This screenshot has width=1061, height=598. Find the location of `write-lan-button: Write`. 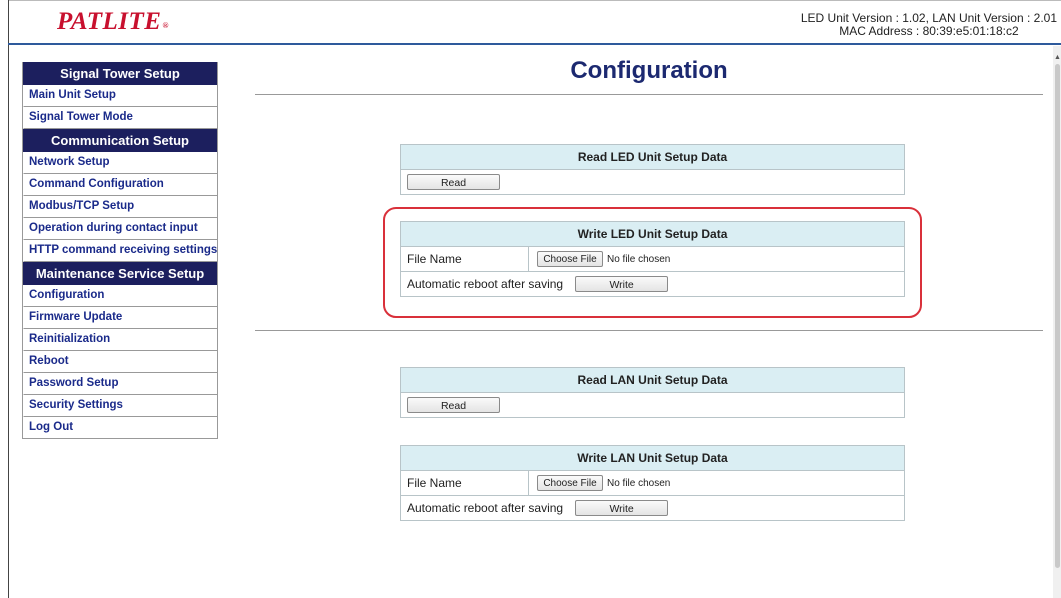

write-lan-button: Write is located at coordinates (622, 508).